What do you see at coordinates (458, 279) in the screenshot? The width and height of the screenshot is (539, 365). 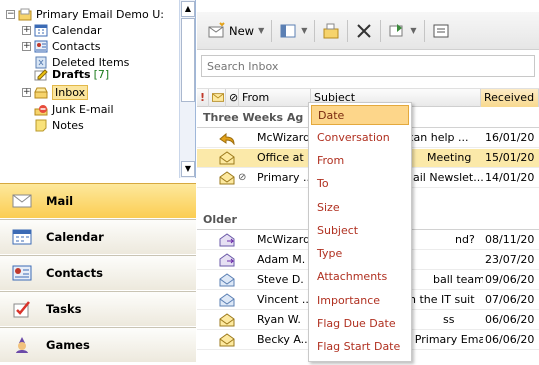 I see `subject-cell: ball team` at bounding box center [458, 279].